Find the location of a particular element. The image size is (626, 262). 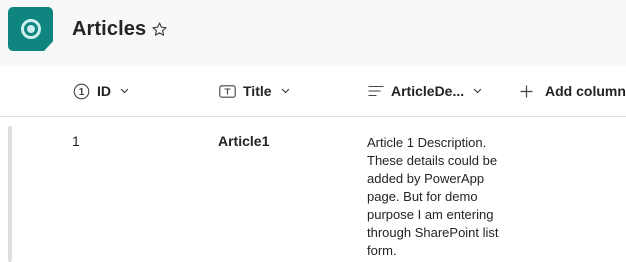

add-column-button: Add column is located at coordinates (573, 91).